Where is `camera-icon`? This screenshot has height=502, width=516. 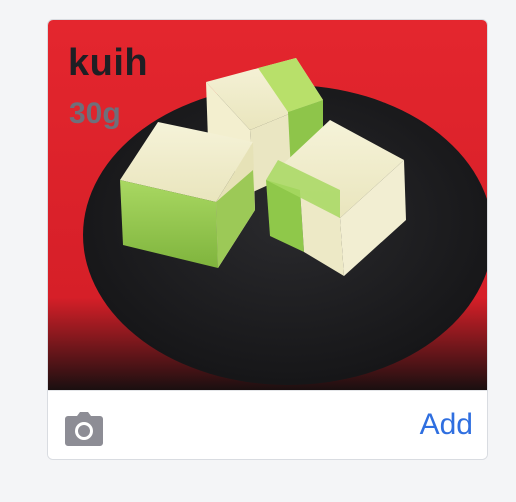
camera-icon is located at coordinates (84, 429).